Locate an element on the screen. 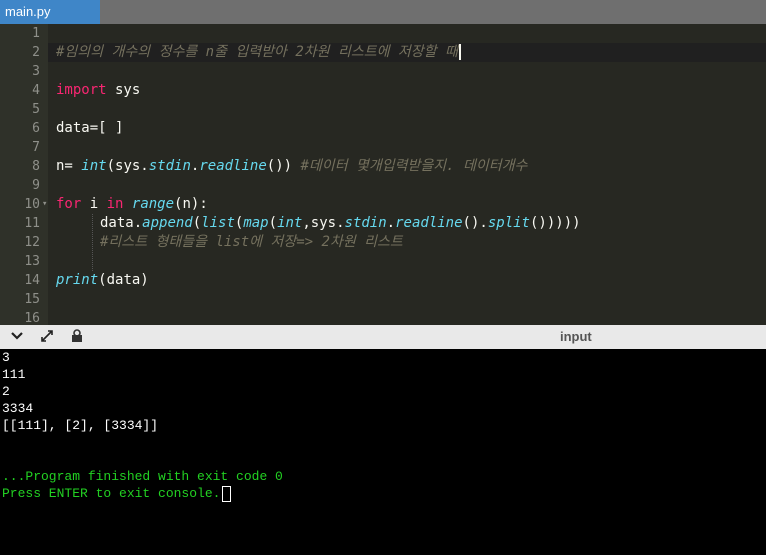  token: . is located at coordinates (391, 223).